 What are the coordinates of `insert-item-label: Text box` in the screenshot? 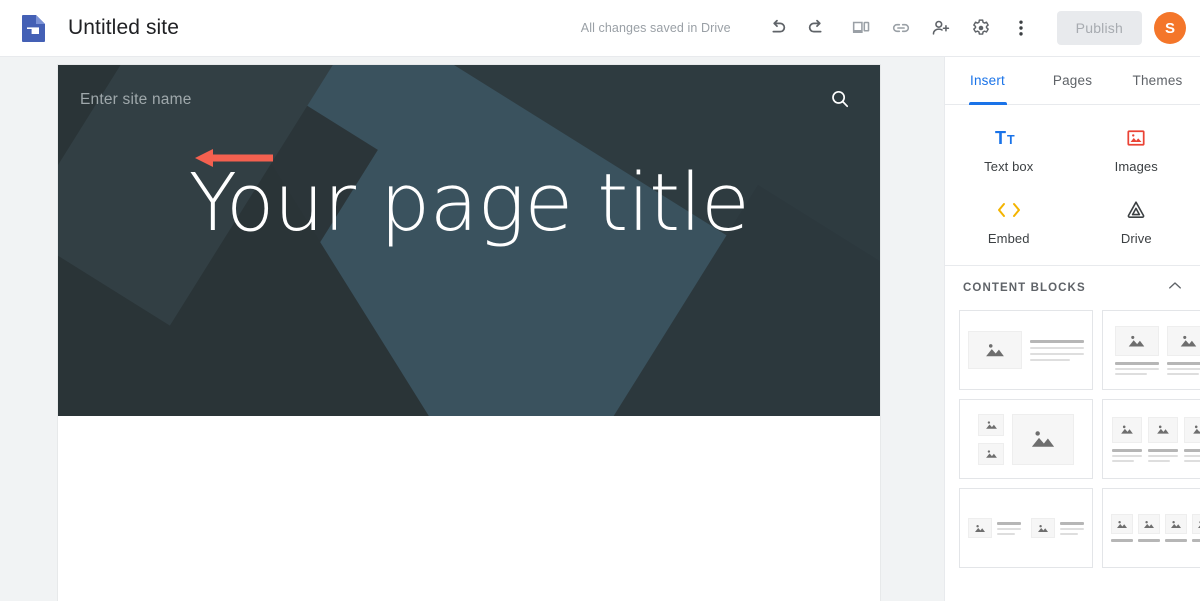 It's located at (1009, 166).